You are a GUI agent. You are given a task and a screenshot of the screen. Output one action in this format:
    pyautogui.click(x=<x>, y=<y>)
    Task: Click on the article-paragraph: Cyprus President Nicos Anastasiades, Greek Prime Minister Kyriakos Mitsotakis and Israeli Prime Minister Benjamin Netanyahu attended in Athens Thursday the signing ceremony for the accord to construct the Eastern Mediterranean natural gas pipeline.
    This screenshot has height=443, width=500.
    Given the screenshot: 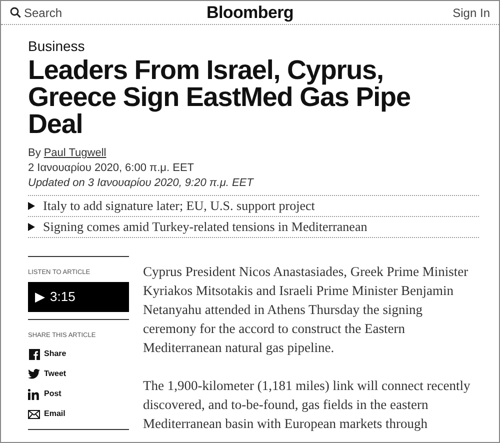 What is the action you would take?
    pyautogui.click(x=306, y=310)
    